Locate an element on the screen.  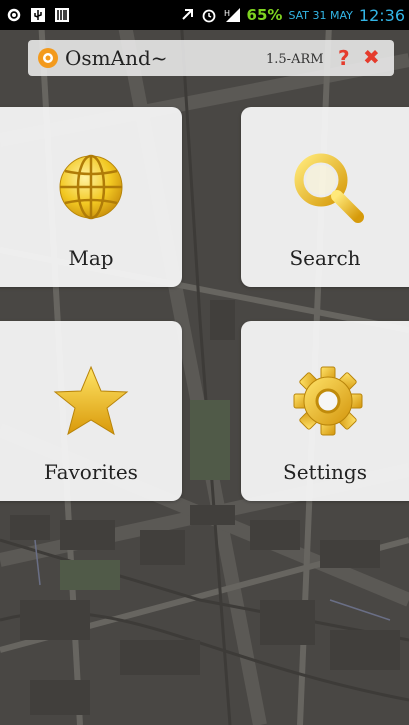
globe-icon is located at coordinates (91, 187).